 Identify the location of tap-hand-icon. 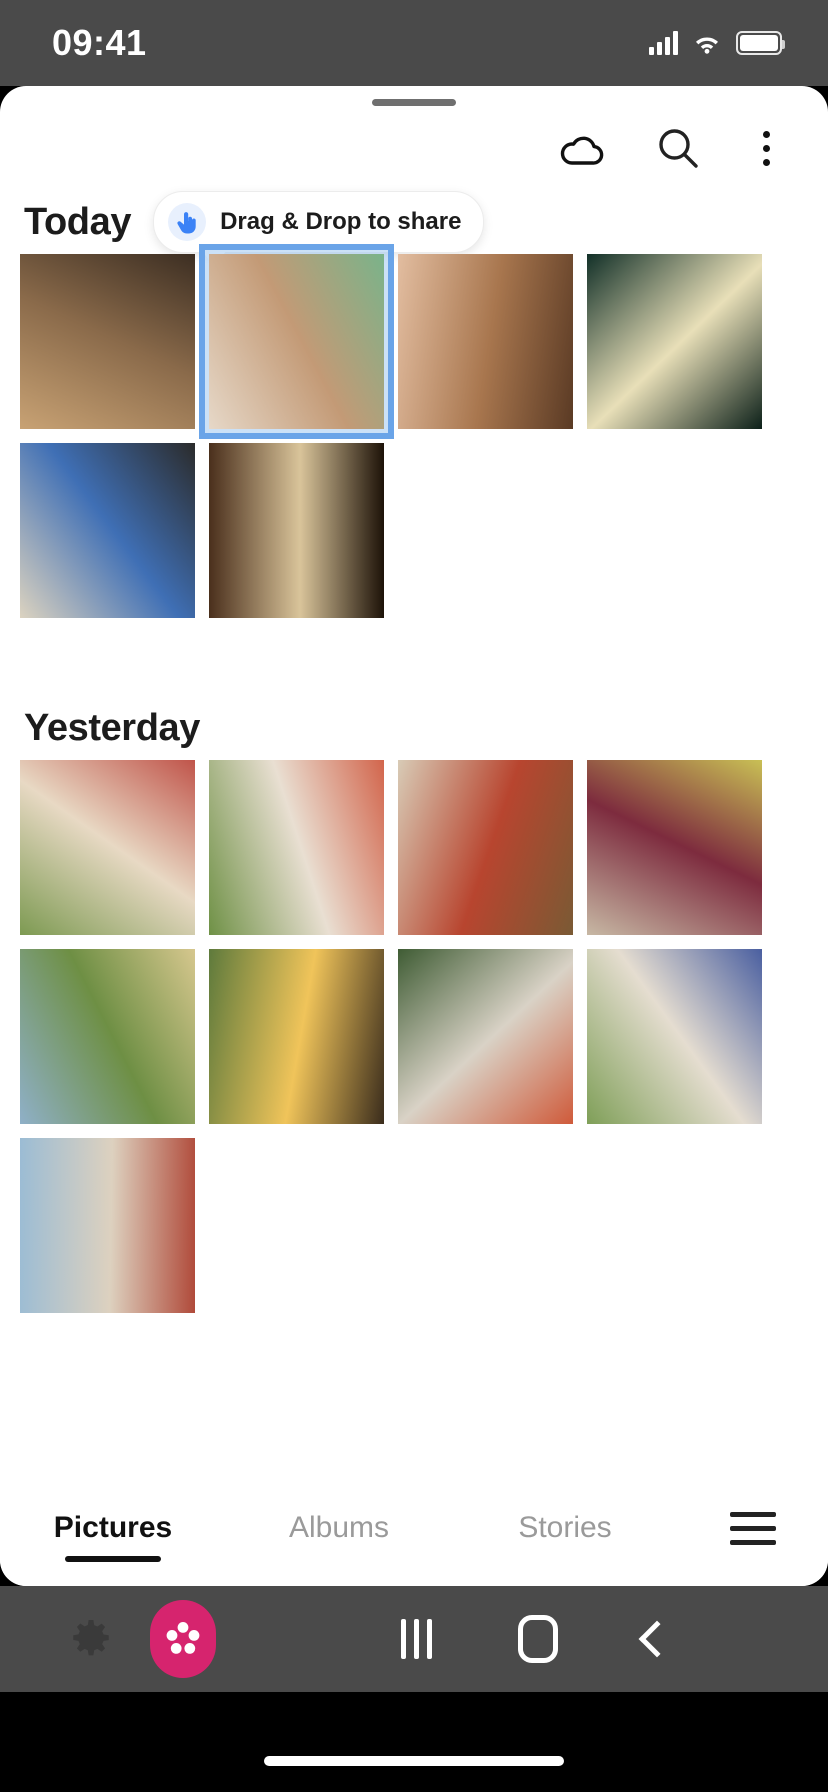
(187, 222).